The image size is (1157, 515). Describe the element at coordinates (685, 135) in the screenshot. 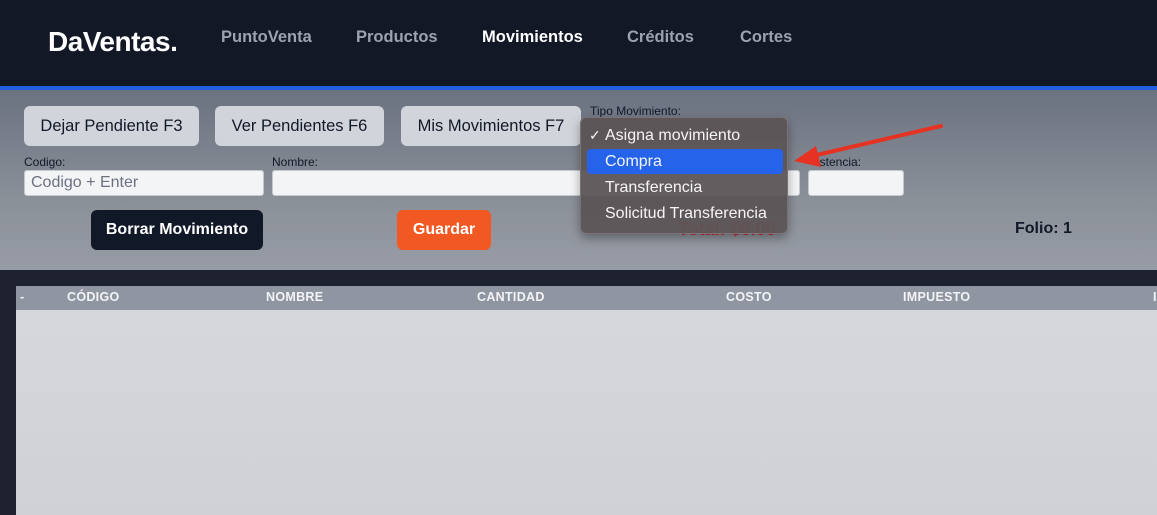

I see `dropdown-option-asigna-movimiento: ✓ Asigna movimiento` at that location.